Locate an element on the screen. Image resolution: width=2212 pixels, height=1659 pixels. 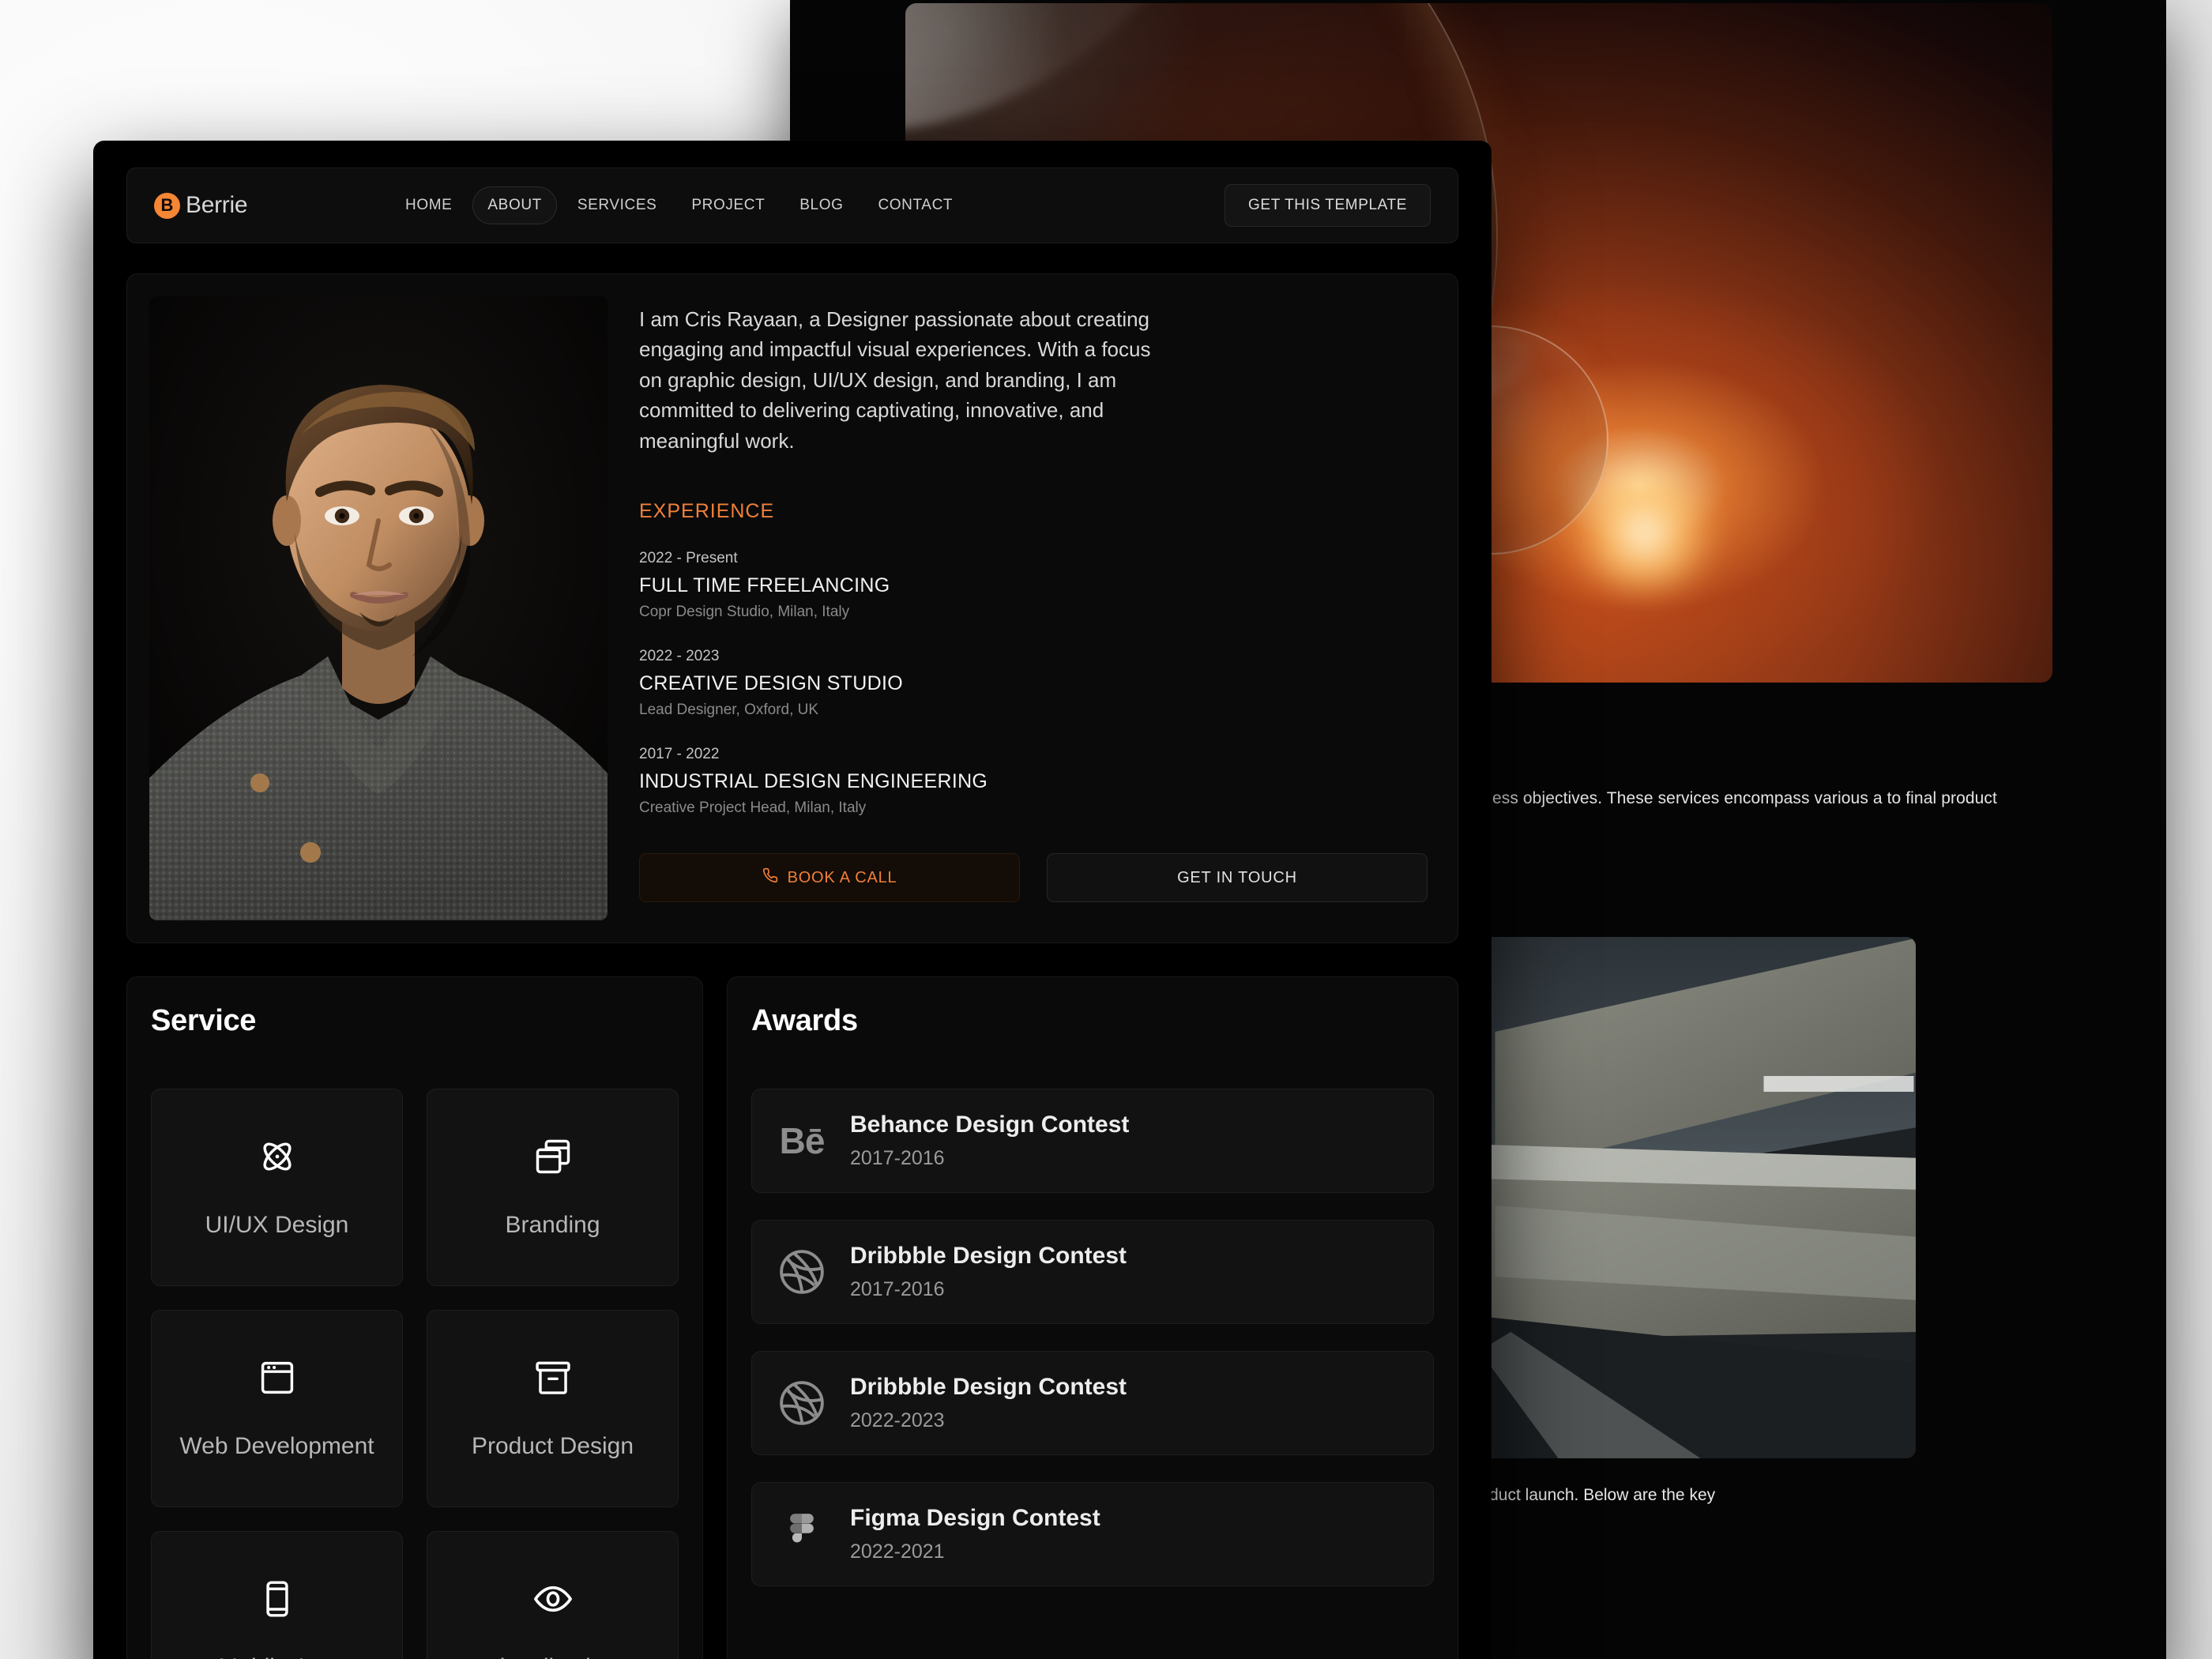
service-card-web-development: Web Development is located at coordinates (277, 1409).